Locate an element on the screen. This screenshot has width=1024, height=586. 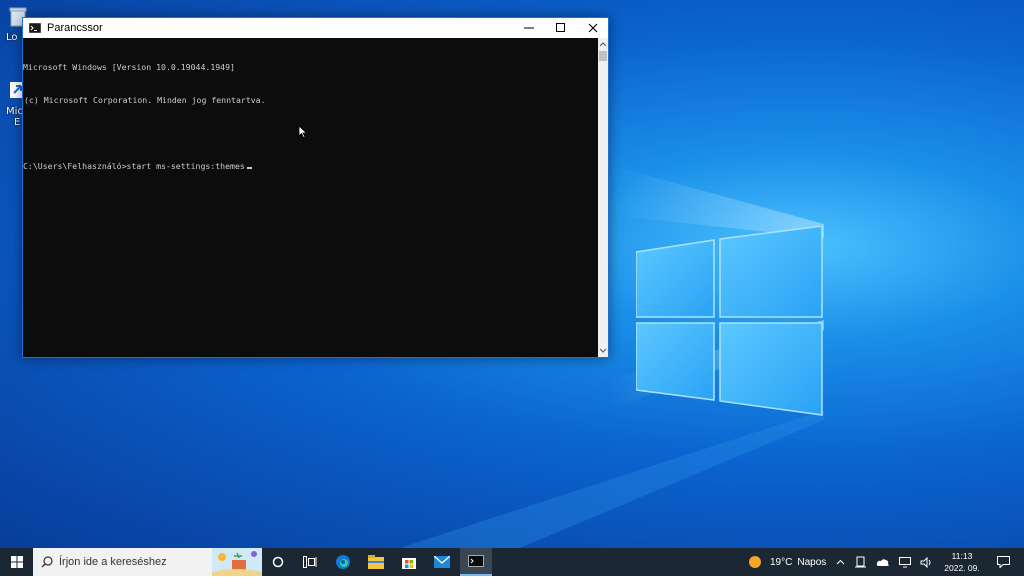
window-titlebar: Parancssor is located at coordinates (315, 28).